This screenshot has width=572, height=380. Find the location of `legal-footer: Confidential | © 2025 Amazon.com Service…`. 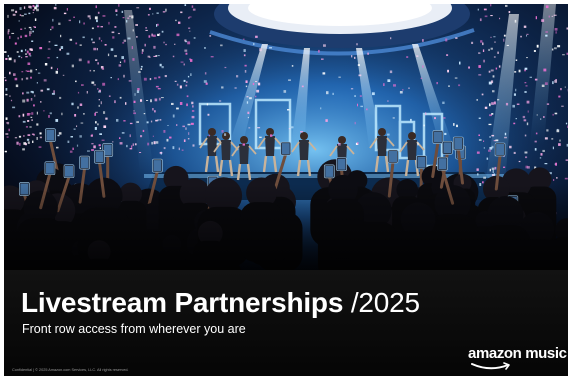

legal-footer: Confidential | © 2025 Amazon.com Service… is located at coordinates (70, 370).